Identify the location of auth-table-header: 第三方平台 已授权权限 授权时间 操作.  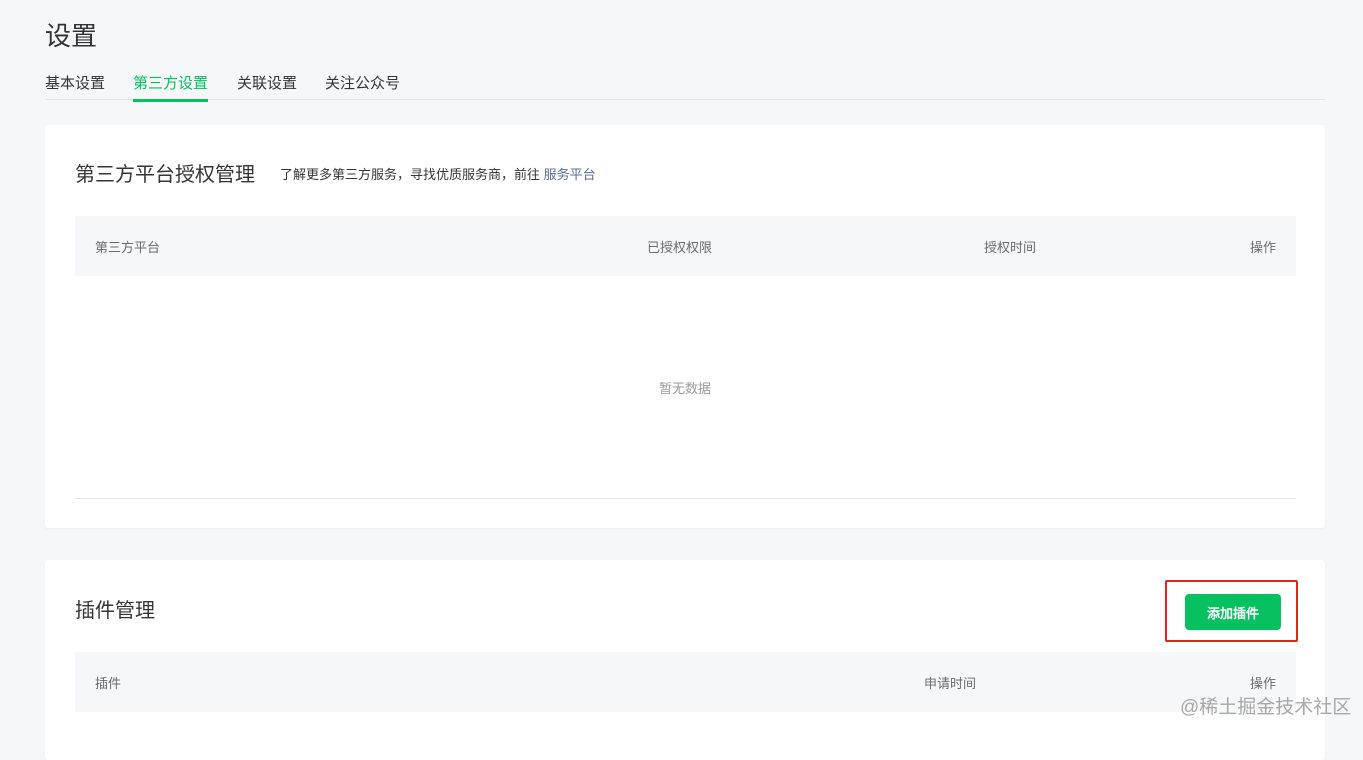
(685, 246).